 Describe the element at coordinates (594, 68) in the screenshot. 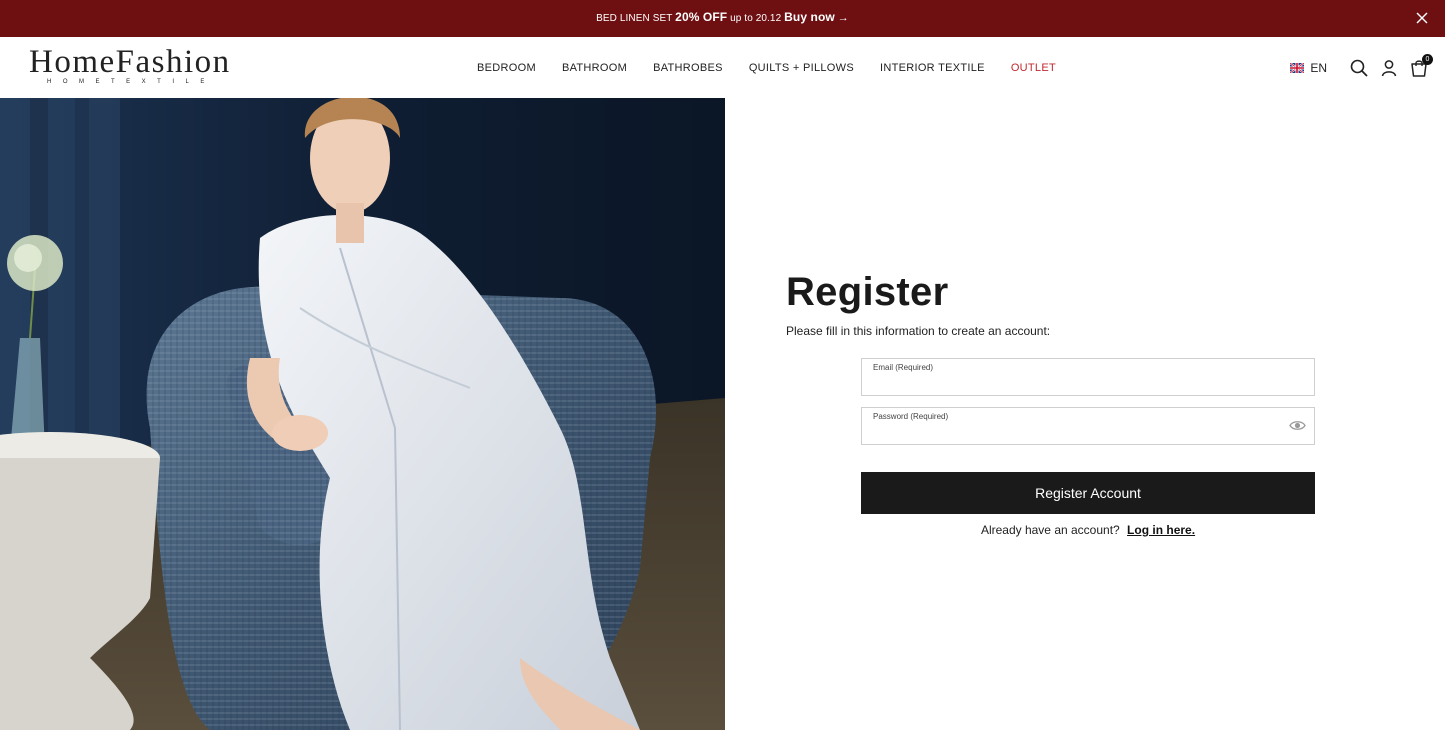

I see `nav-item-bathroom: BATHROOM` at that location.